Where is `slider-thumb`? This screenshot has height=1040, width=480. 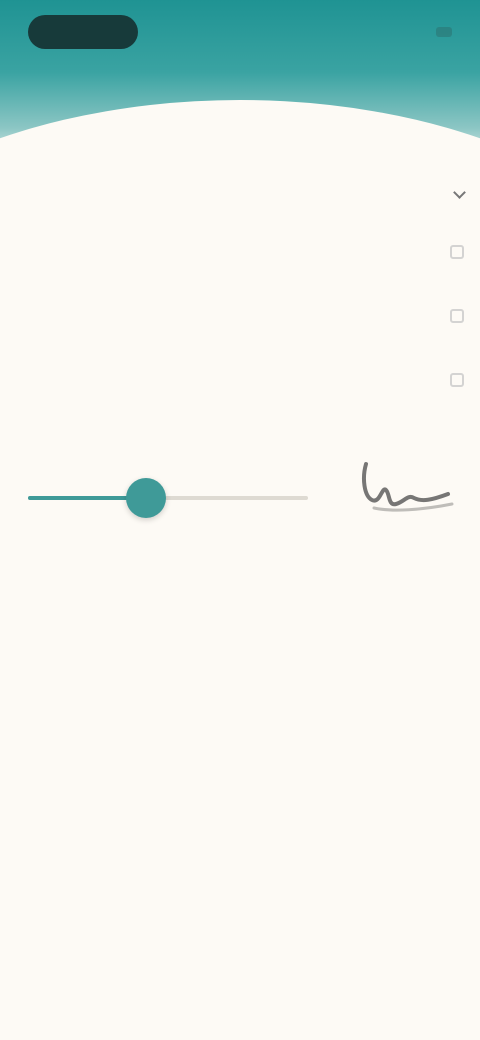
slider-thumb is located at coordinates (145, 498).